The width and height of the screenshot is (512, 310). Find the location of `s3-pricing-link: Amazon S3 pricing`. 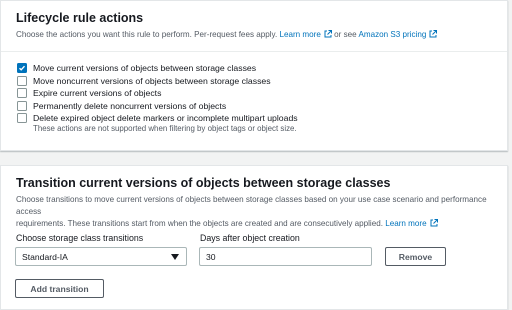

s3-pricing-link: Amazon S3 pricing is located at coordinates (398, 34).